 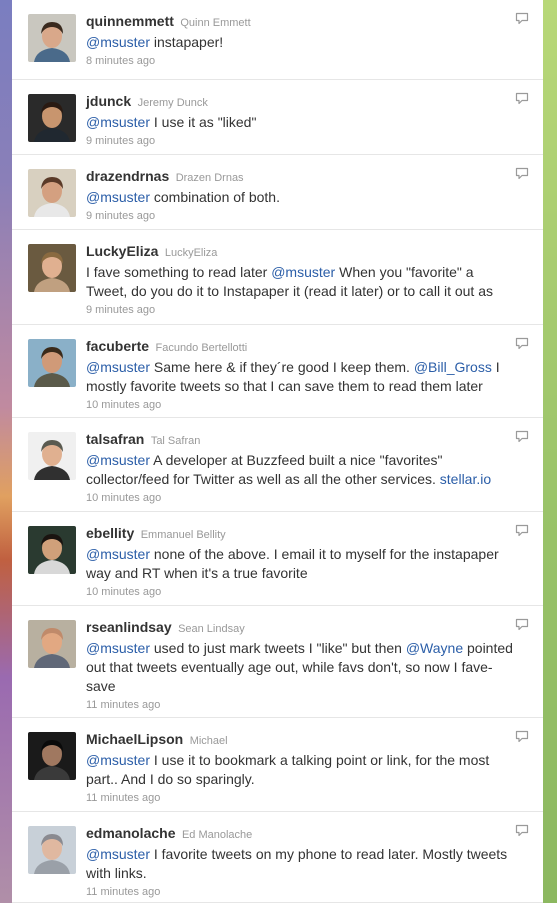 I want to click on full-name: Facundo Bertellotti, so click(x=201, y=348).